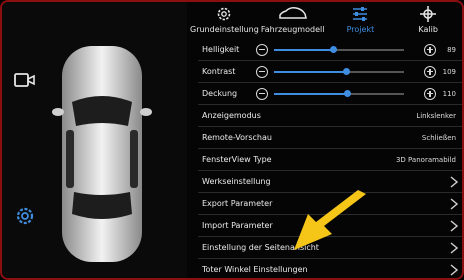  I want to click on row-label: Anzeigemodus, so click(231, 115).